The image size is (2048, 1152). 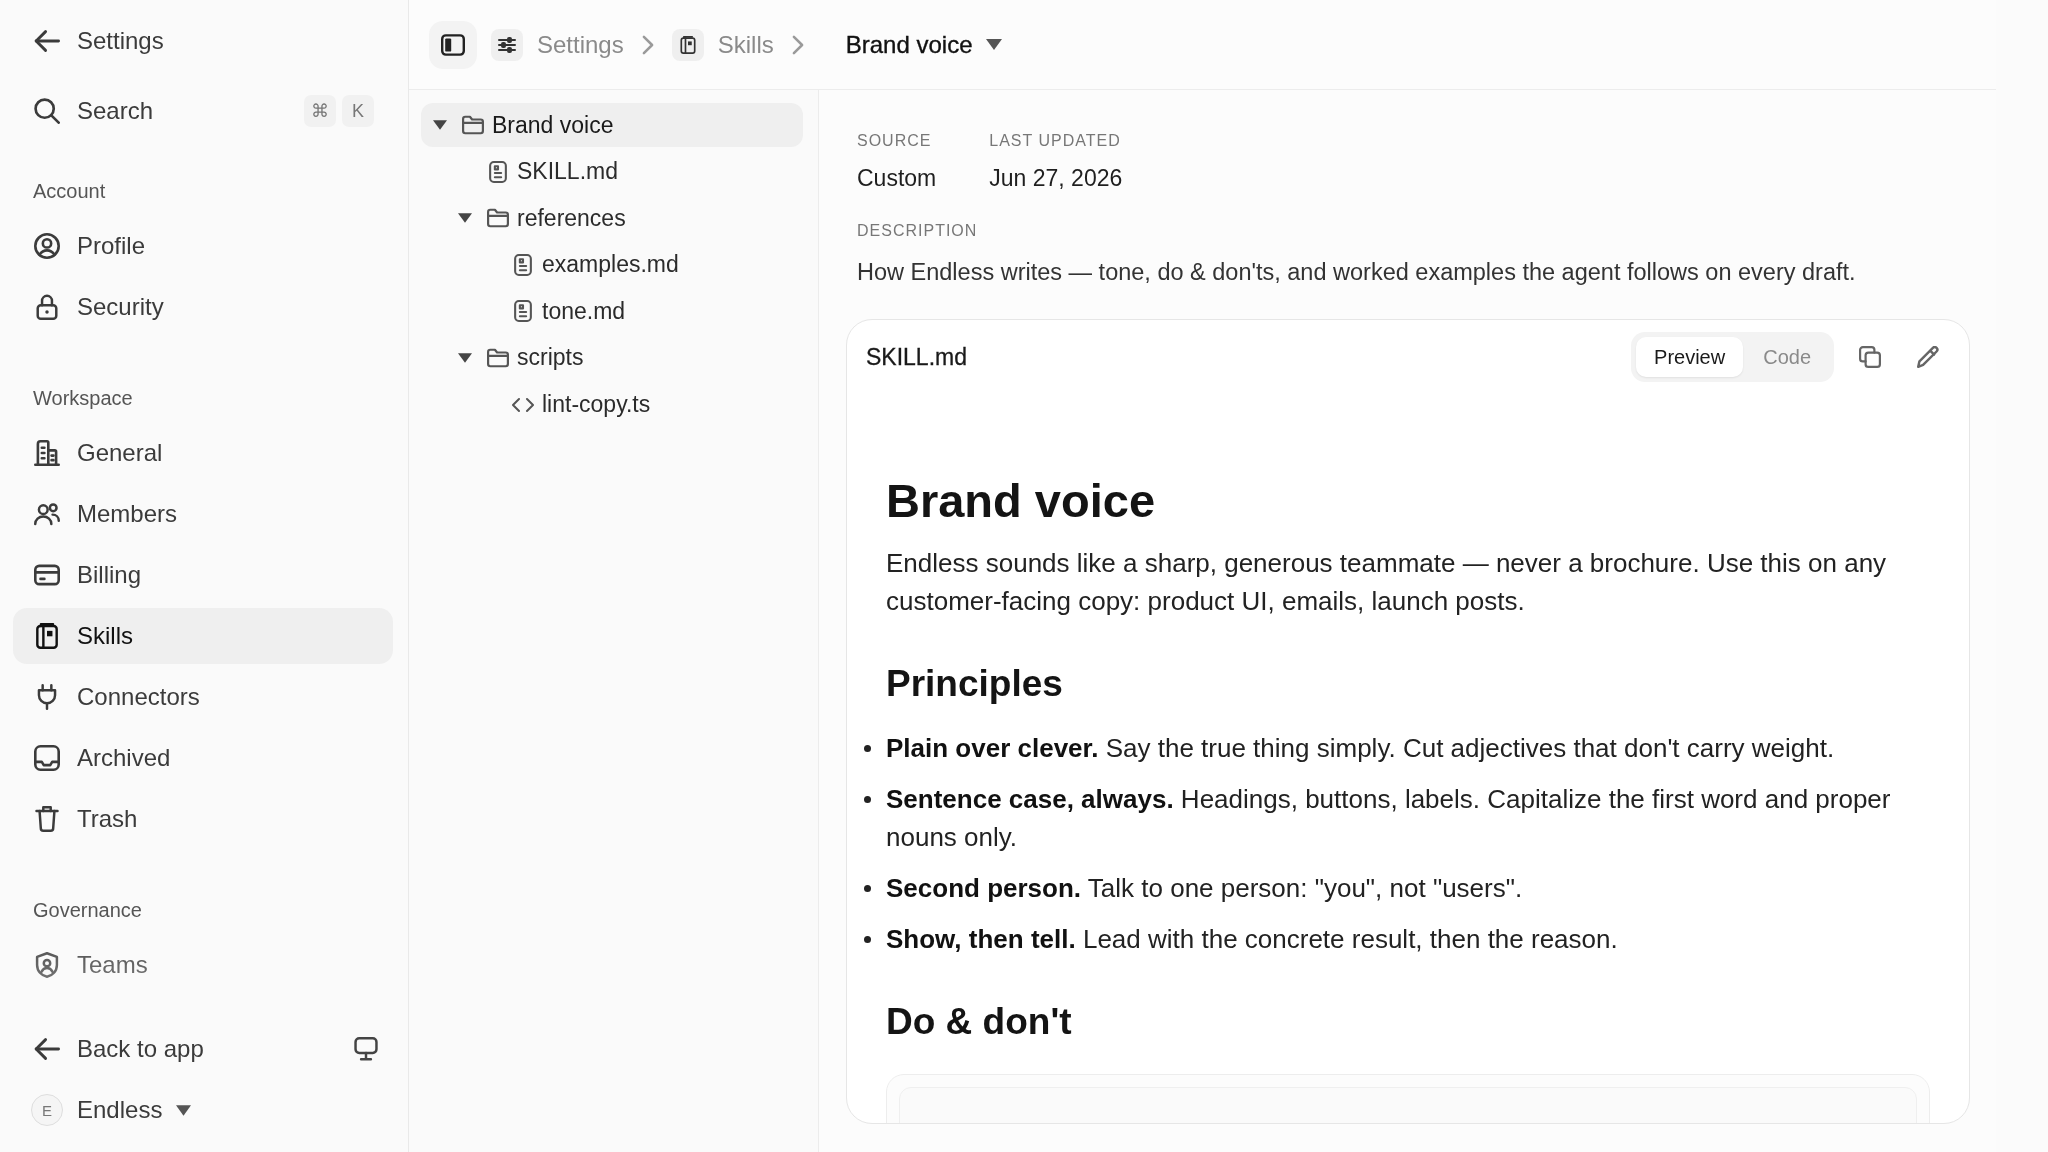 I want to click on breadcrumb-current: Brand voice, so click(x=924, y=44).